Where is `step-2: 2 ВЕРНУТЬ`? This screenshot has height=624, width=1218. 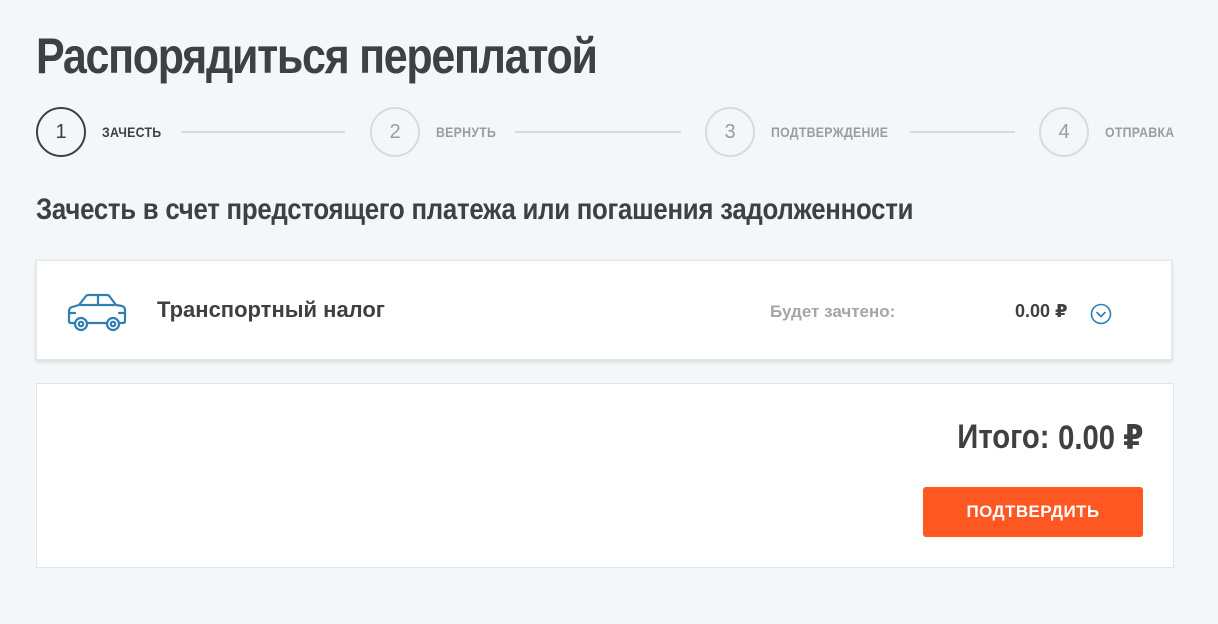
step-2: 2 ВЕРНУТЬ is located at coordinates (437, 132).